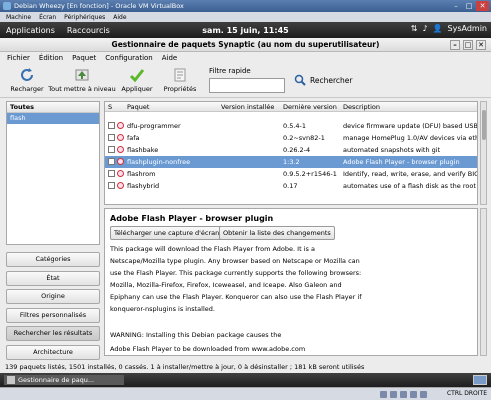  I want to click on close-icon: ✕, so click(482, 6).